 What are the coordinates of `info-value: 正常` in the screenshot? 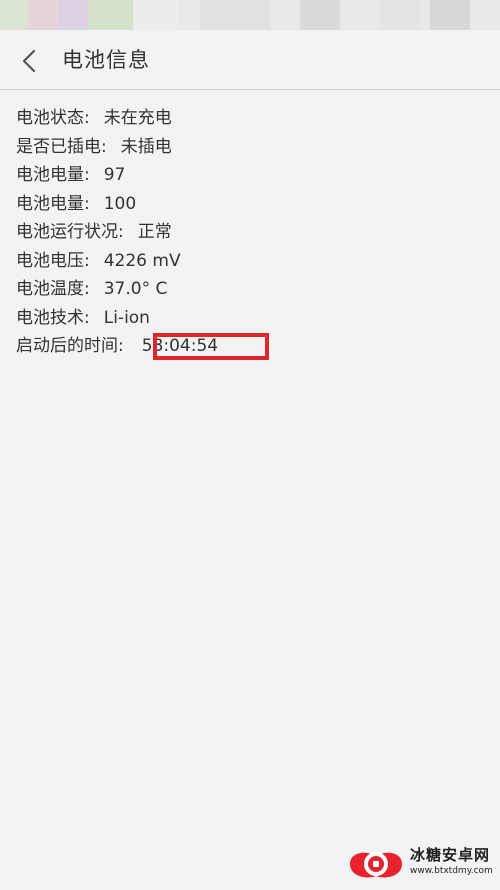 It's located at (154, 232).